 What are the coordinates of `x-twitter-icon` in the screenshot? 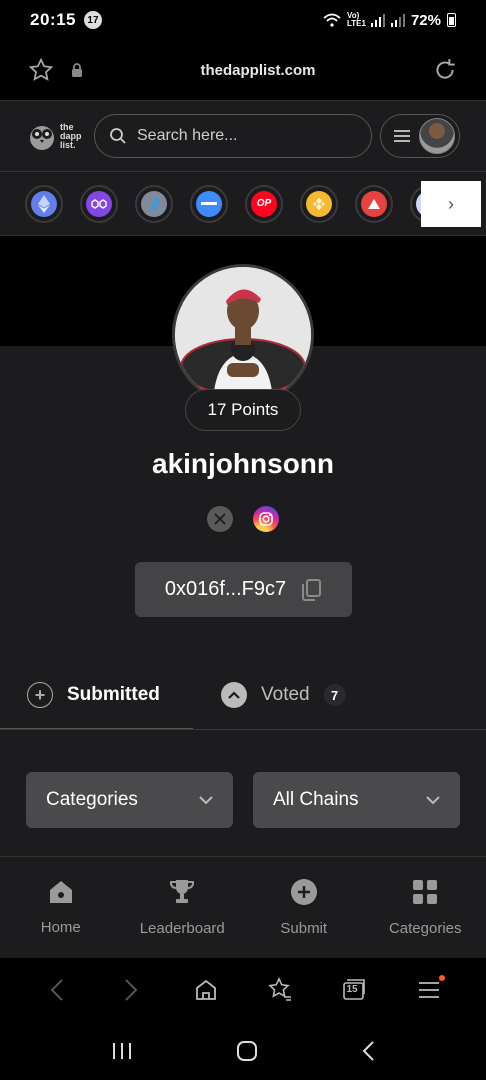 It's located at (220, 519).